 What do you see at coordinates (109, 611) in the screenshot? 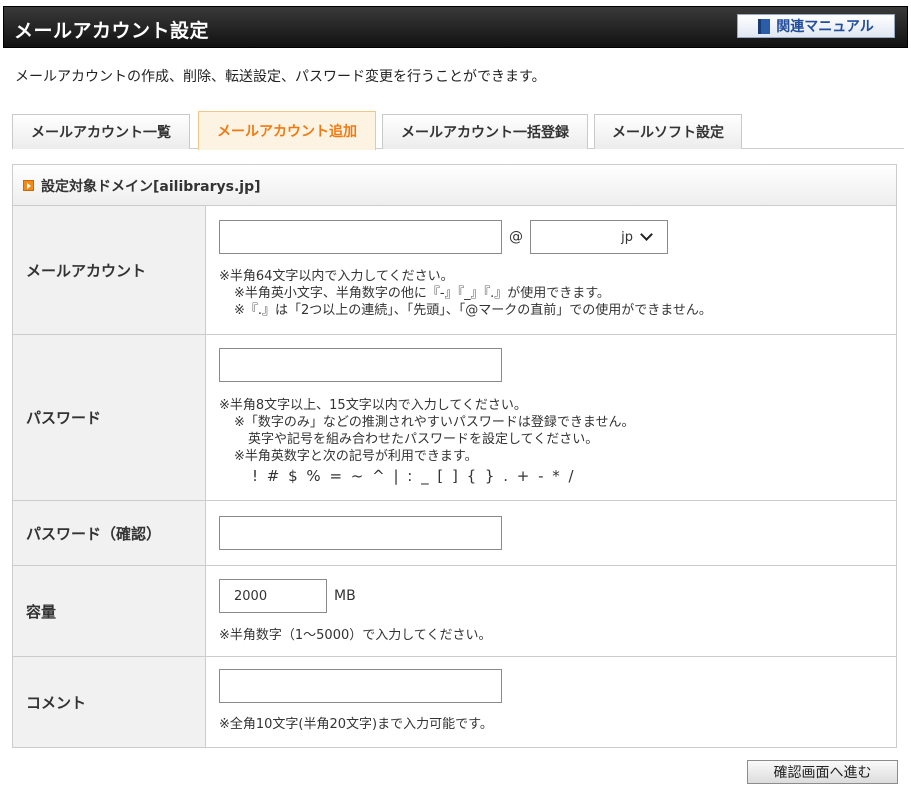
I see `capacity-label: 容量` at bounding box center [109, 611].